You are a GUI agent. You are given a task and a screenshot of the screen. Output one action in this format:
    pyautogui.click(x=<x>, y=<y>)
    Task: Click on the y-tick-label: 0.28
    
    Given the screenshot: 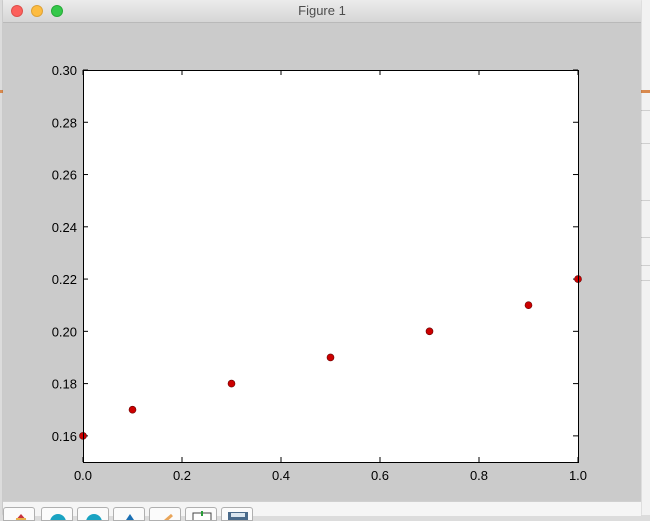 What is the action you would take?
    pyautogui.click(x=64, y=122)
    